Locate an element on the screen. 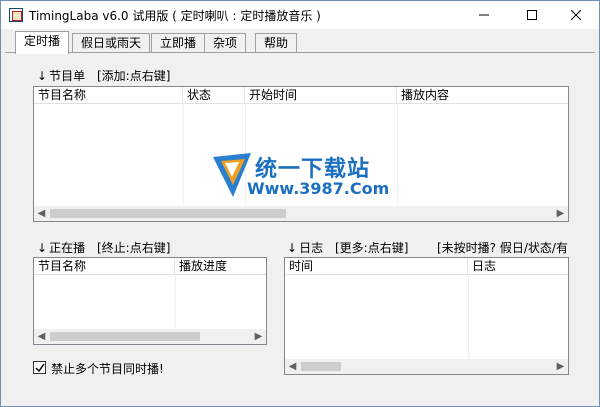 Image resolution: width=600 pixels, height=407 pixels. tab-scheduled-play: 定时播 is located at coordinates (42, 42).